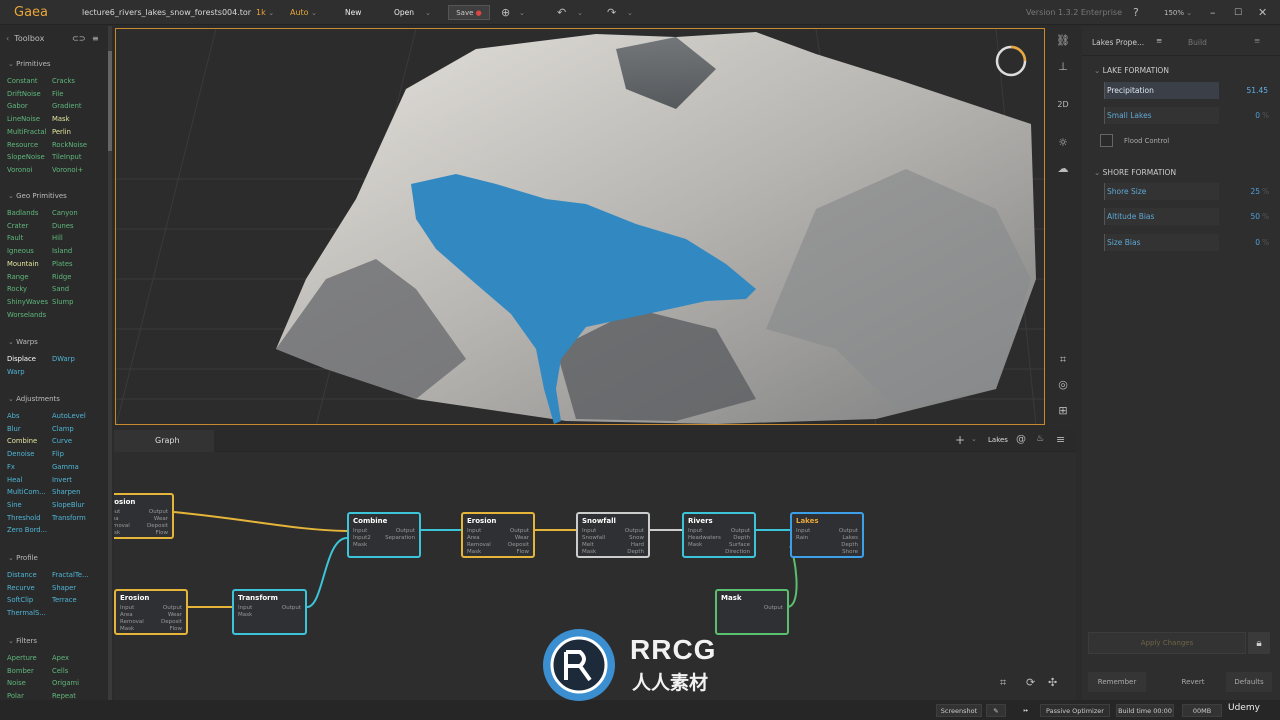 This screenshot has width=1280, height=720. Describe the element at coordinates (20, 671) in the screenshot. I see `toolbox-item: Bomber` at that location.